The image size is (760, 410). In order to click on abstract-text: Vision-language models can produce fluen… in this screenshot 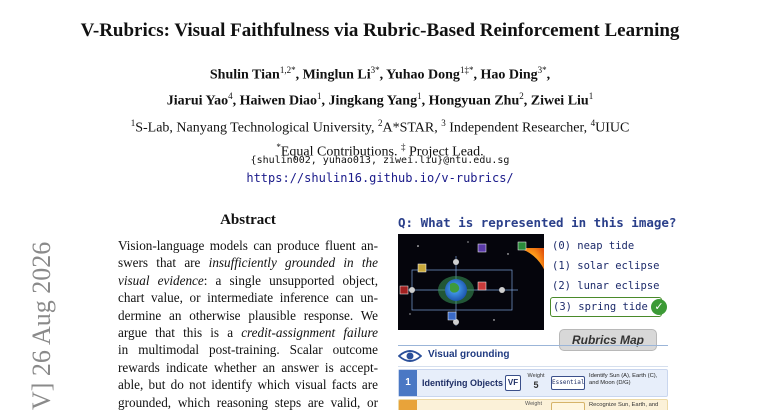, I will do `click(248, 245)`.